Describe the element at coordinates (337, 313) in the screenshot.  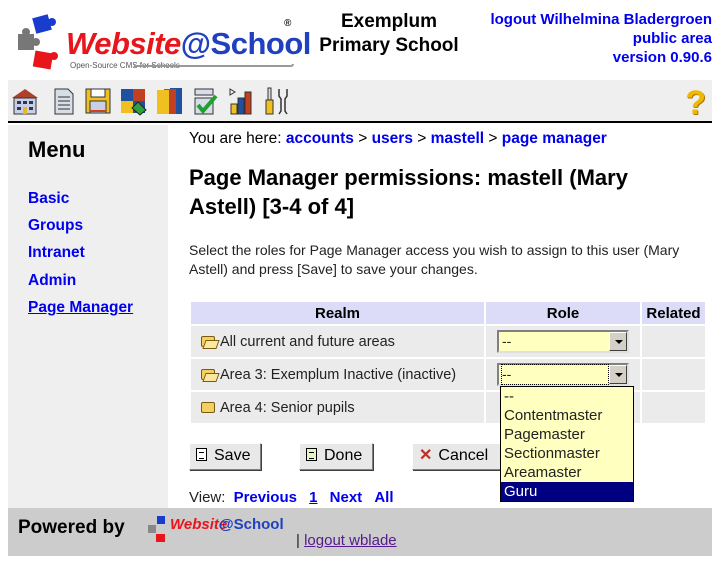
I see `header-realm: Realm` at that location.